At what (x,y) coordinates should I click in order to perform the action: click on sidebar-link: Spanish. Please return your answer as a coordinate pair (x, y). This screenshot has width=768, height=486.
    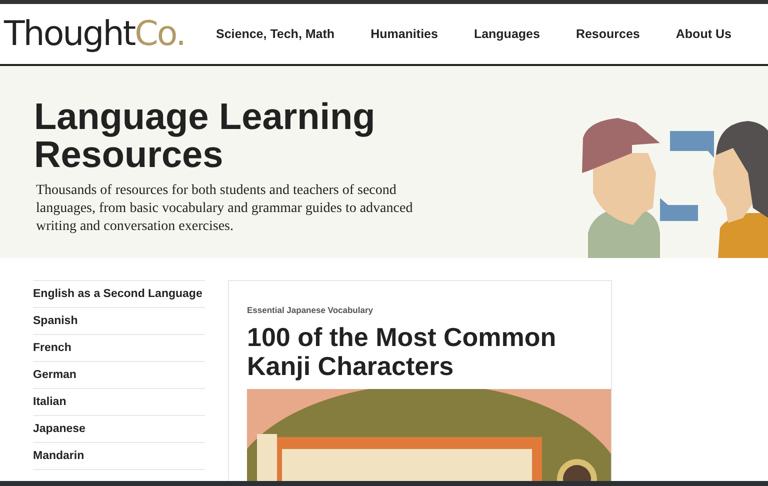
    Looking at the image, I should click on (55, 321).